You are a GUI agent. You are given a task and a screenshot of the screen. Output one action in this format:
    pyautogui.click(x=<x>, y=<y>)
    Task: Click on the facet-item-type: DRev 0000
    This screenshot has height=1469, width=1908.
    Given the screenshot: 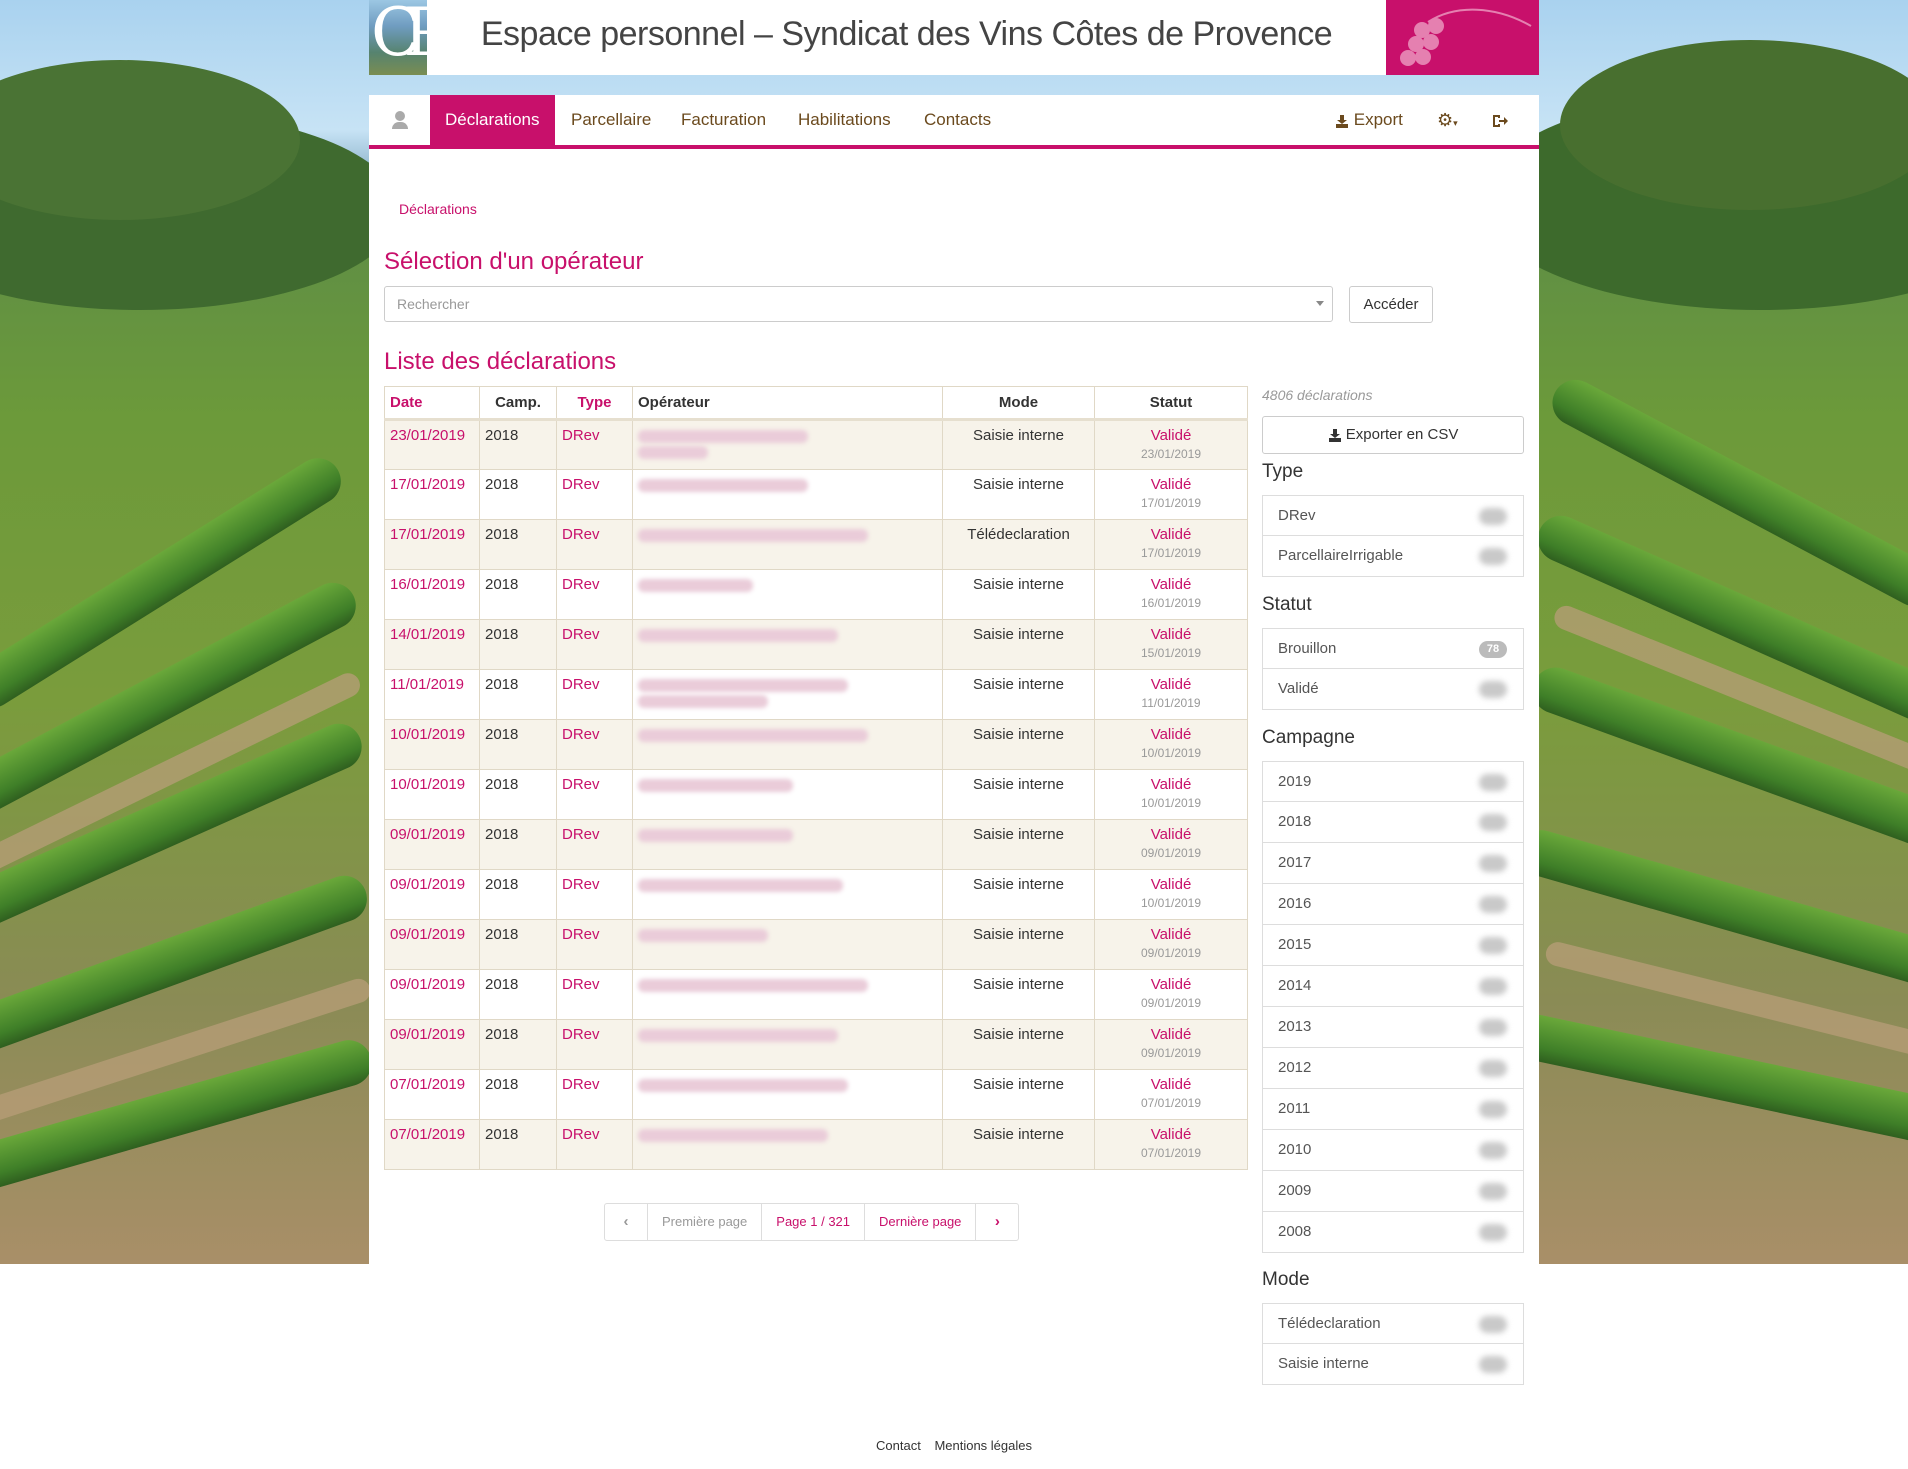 What is the action you would take?
    pyautogui.click(x=1393, y=515)
    